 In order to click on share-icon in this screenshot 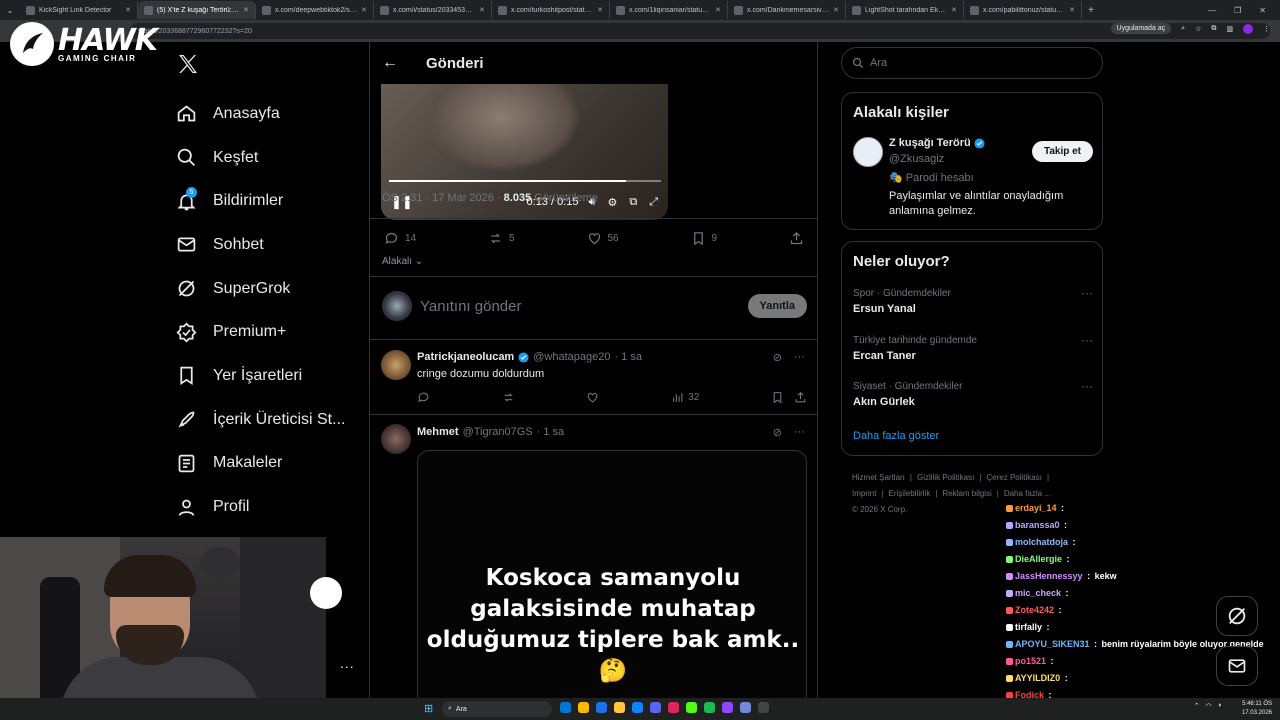, I will do `click(800, 397)`.